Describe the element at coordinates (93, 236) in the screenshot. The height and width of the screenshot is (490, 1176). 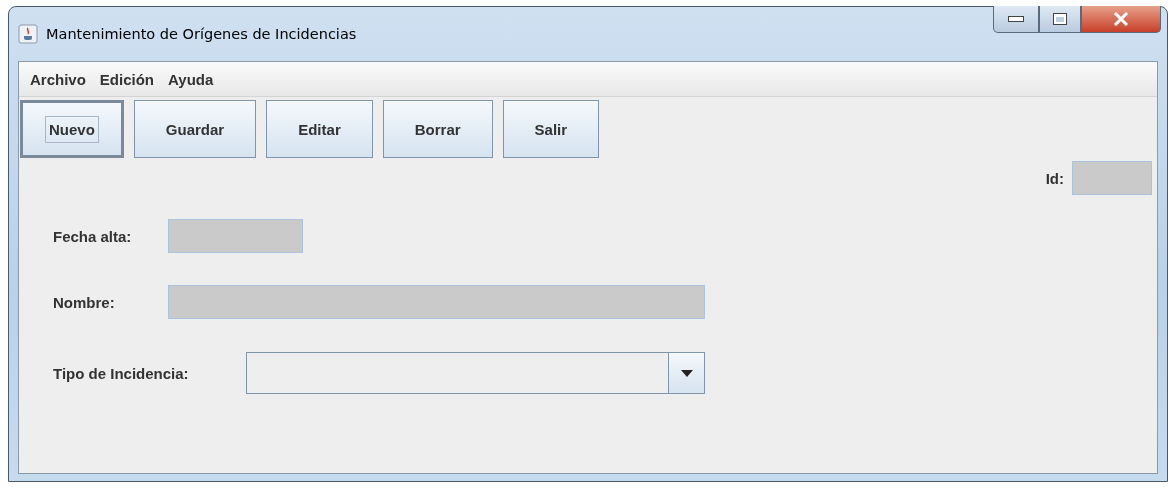
I see `field-label: Fecha alta:` at that location.